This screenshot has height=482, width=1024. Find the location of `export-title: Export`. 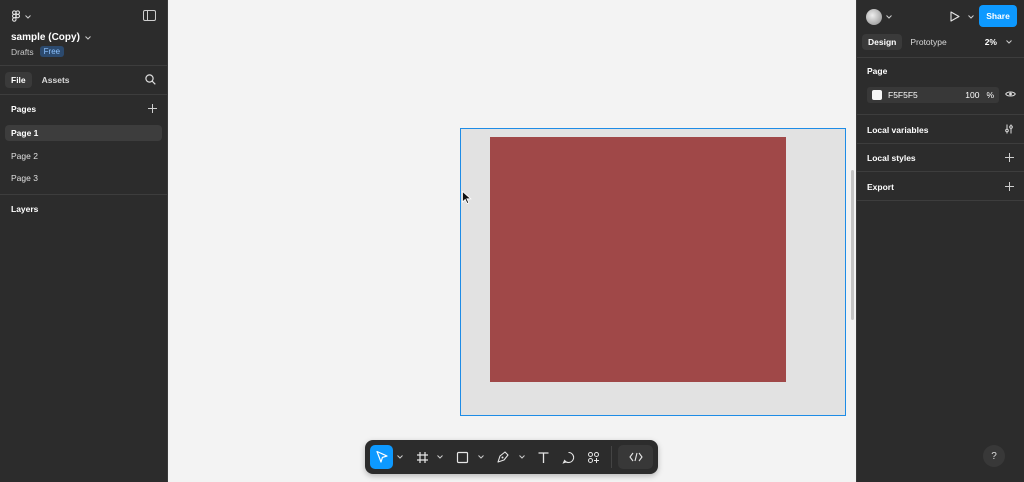

export-title: Export is located at coordinates (880, 187).